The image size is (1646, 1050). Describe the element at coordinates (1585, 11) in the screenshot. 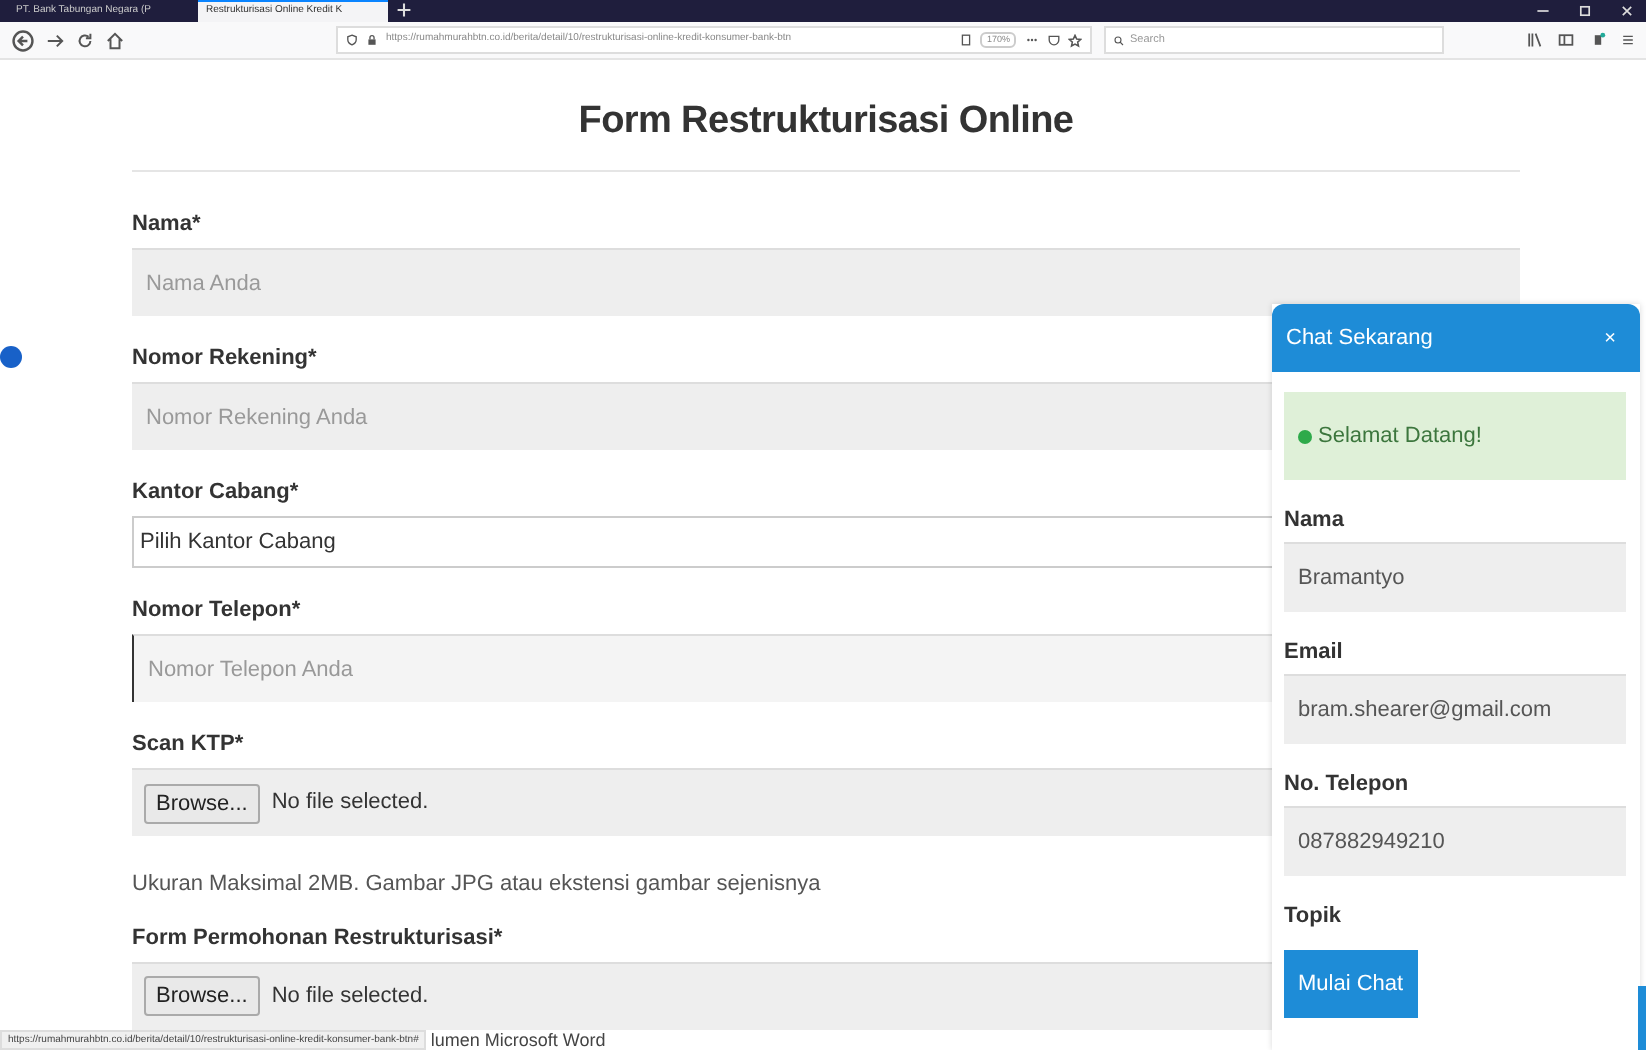

I see `restore-icon` at that location.